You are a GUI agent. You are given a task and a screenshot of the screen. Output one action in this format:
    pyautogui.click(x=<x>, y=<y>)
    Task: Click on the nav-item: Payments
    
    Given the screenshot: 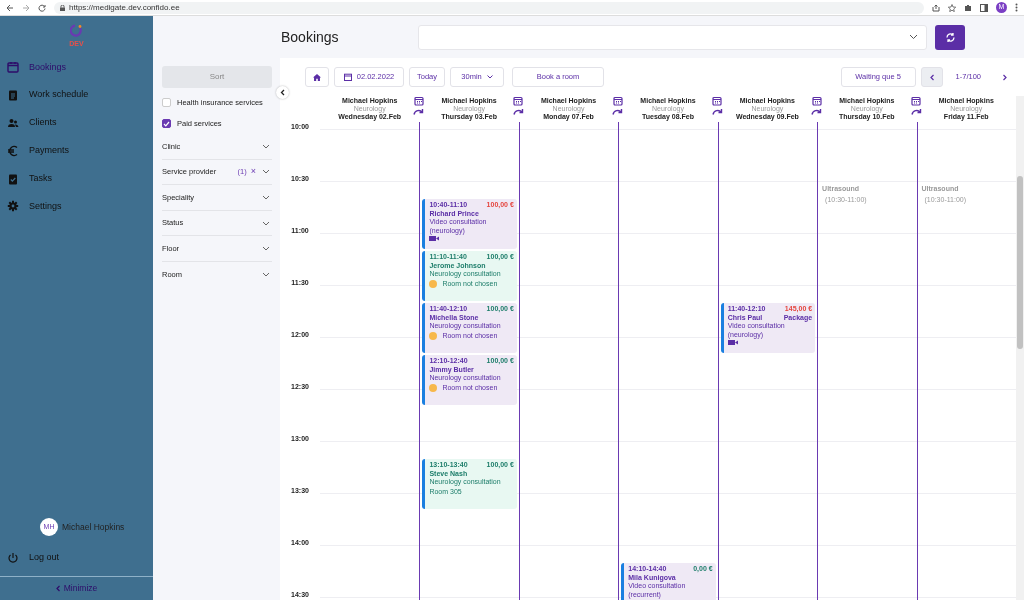 What is the action you would take?
    pyautogui.click(x=76, y=150)
    